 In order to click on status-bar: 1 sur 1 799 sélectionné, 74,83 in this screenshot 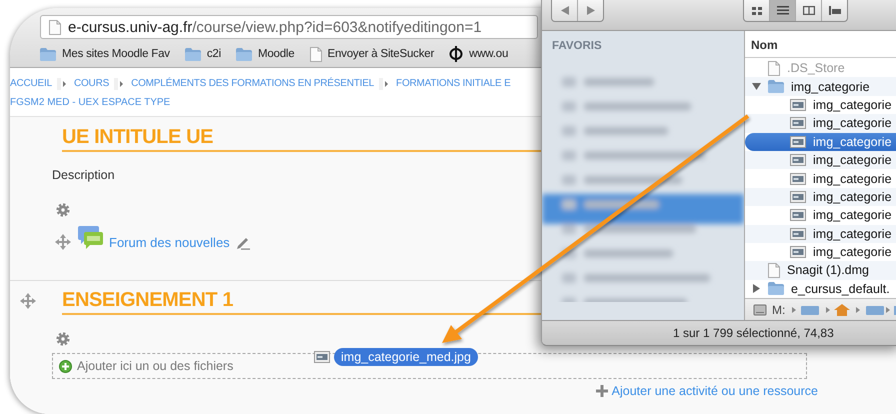, I will do `click(719, 332)`.